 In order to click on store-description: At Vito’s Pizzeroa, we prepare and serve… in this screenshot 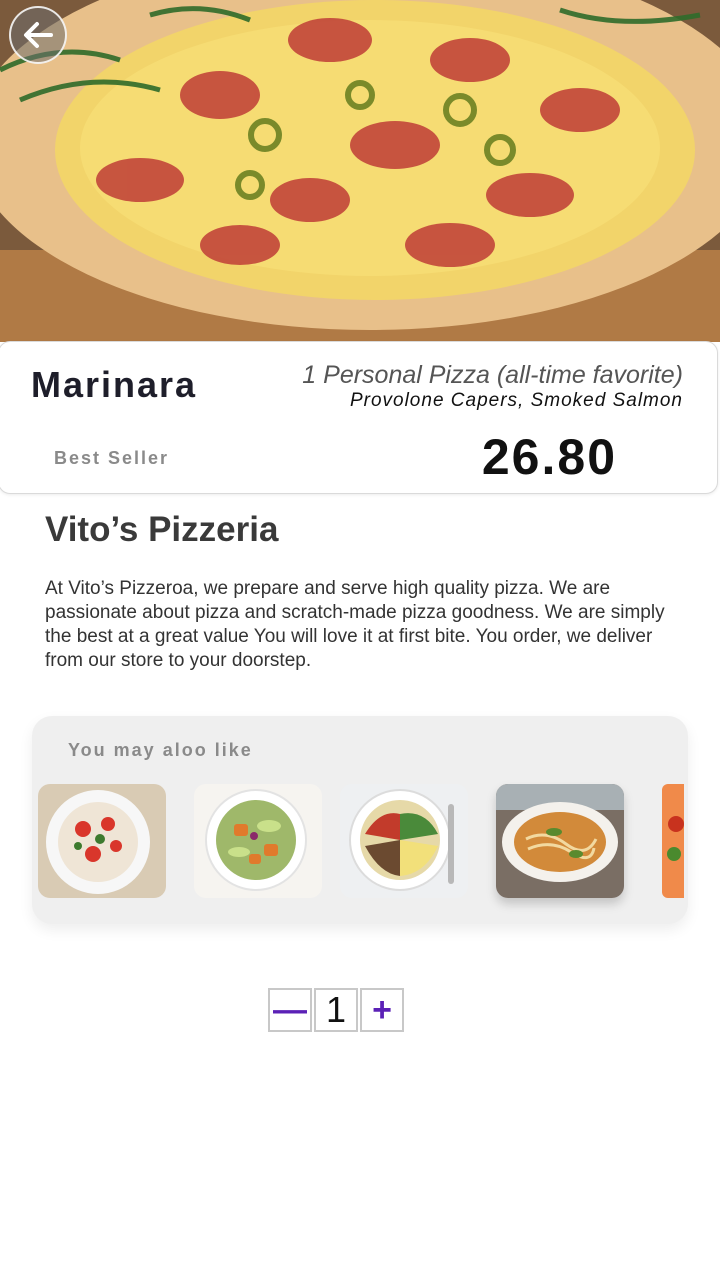, I will do `click(355, 624)`.